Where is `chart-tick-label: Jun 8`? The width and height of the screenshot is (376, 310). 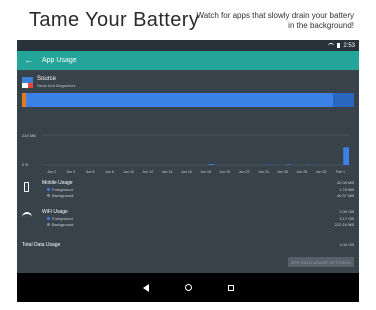
chart-tick-label: Jun 8 is located at coordinates (109, 172).